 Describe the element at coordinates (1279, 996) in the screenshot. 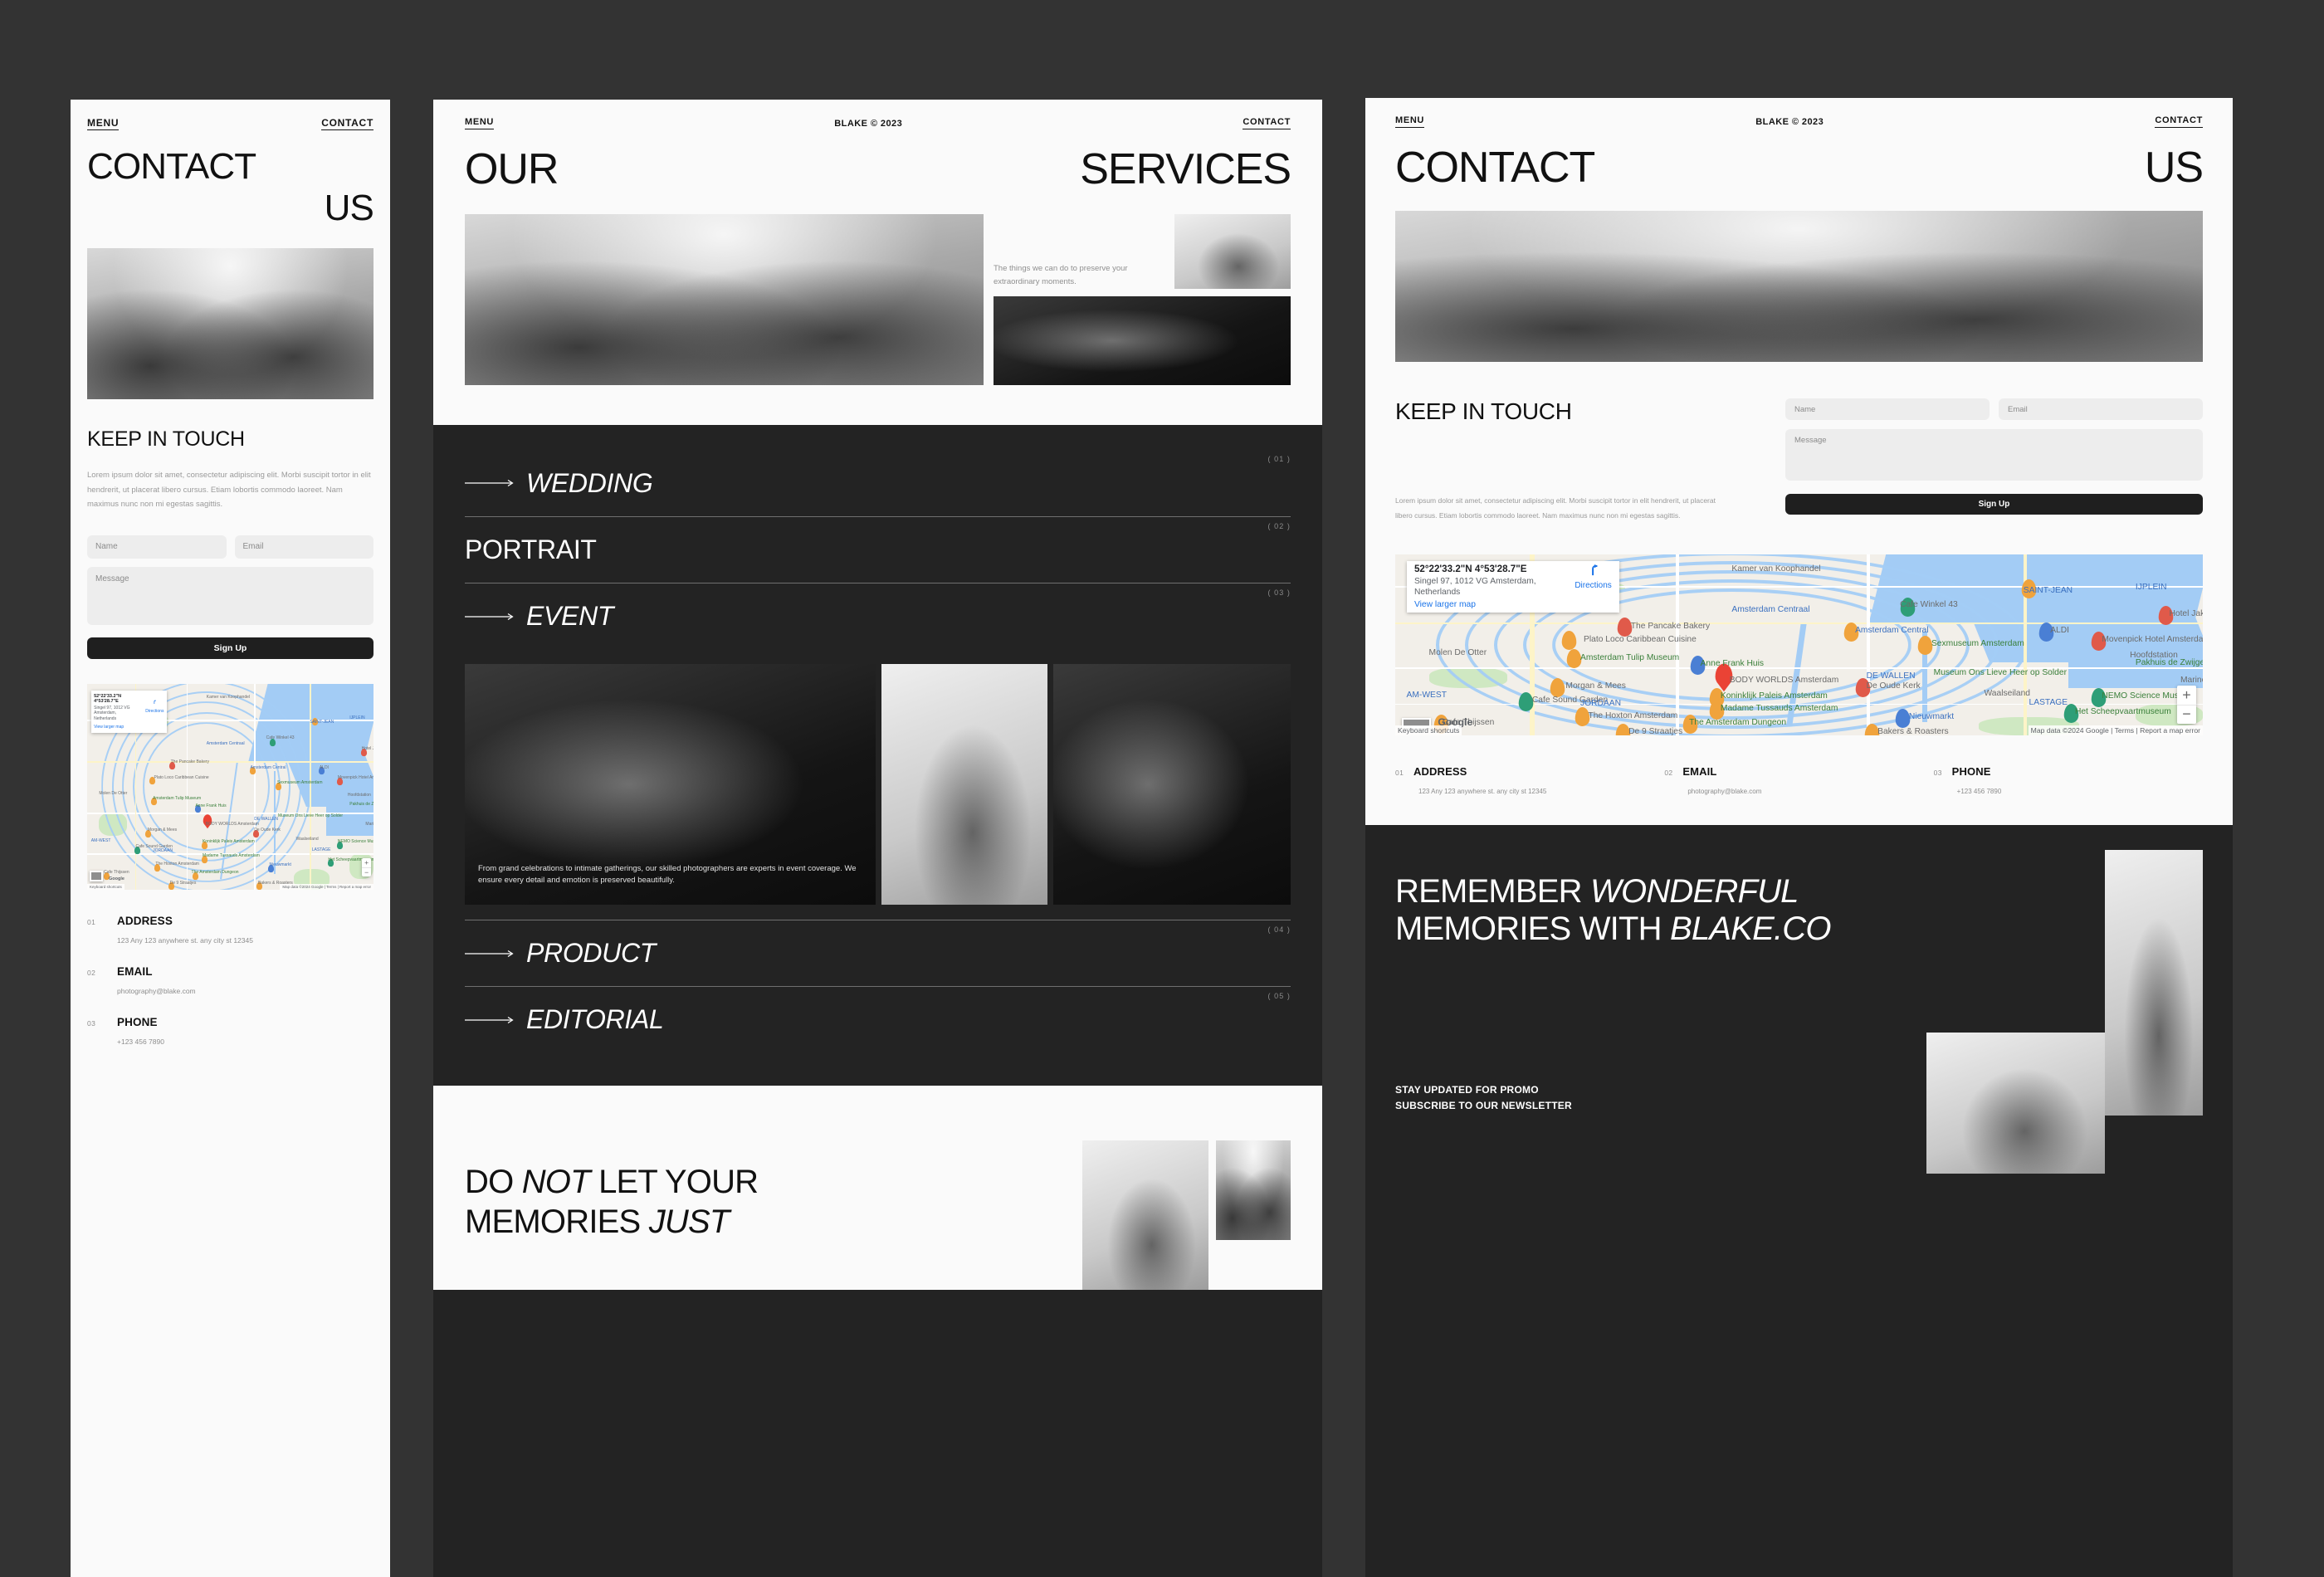

I see `service-number: ( 05 )` at that location.